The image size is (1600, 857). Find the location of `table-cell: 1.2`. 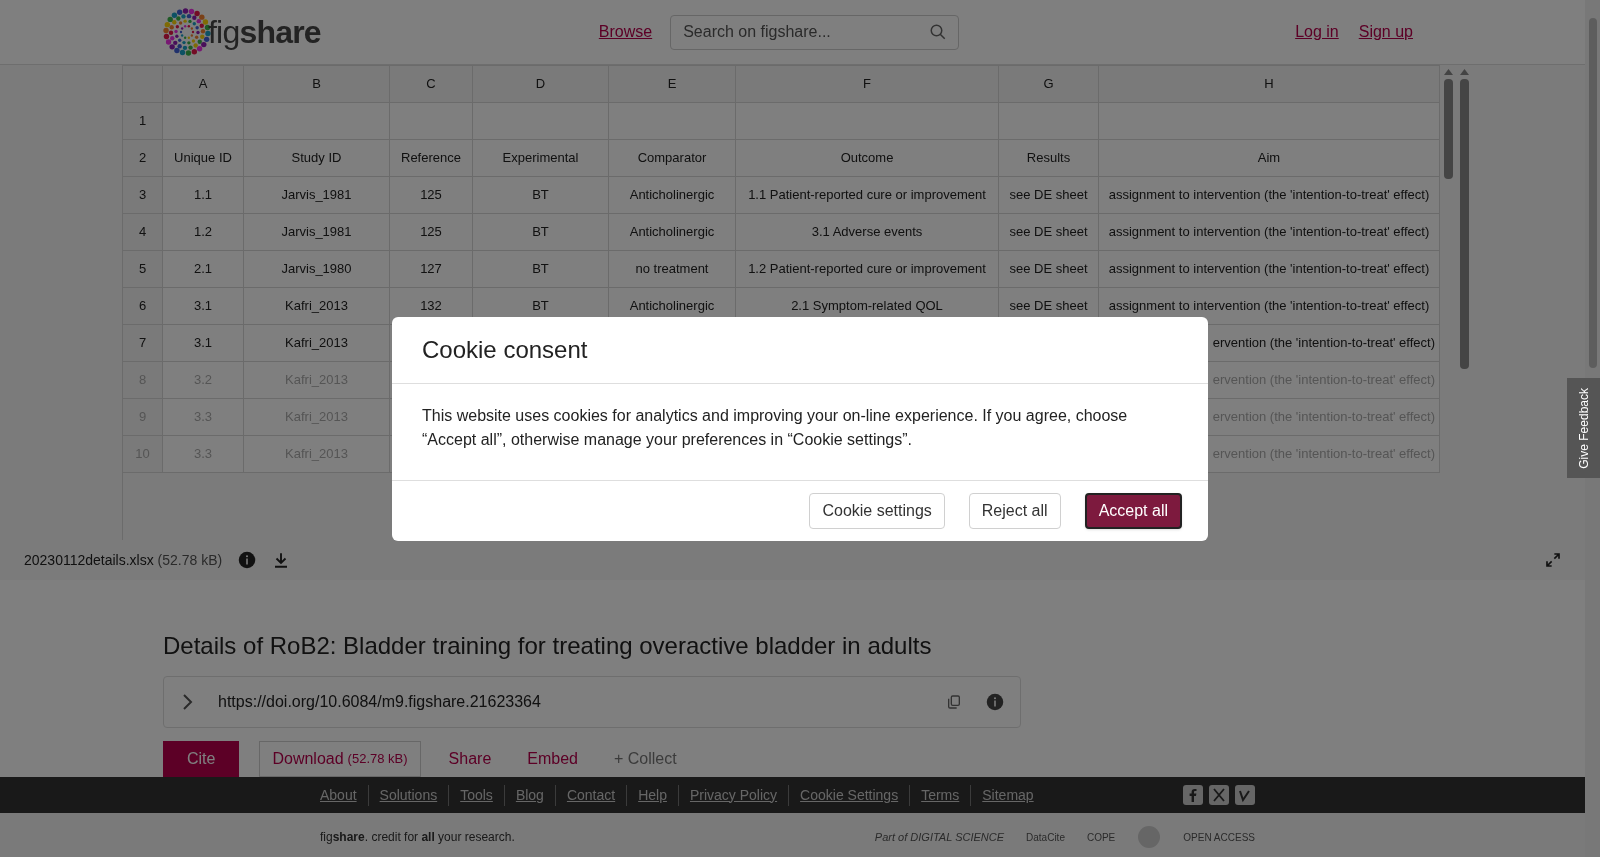

table-cell: 1.2 is located at coordinates (203, 232).